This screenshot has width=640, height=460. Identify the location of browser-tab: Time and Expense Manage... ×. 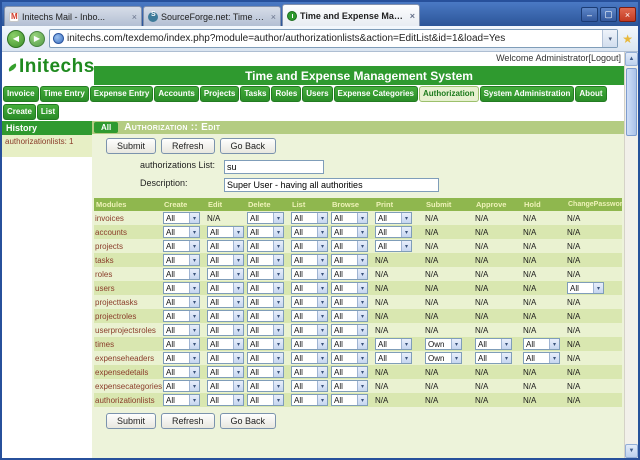
(351, 15).